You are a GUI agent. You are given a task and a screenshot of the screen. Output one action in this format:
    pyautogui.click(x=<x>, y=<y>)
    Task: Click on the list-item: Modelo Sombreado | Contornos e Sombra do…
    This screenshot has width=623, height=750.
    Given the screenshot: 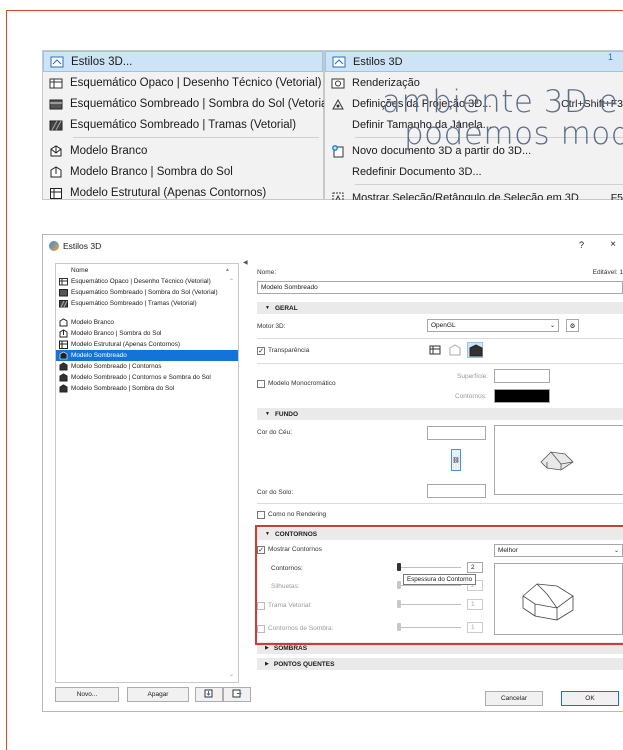 What is the action you would take?
    pyautogui.click(x=147, y=377)
    